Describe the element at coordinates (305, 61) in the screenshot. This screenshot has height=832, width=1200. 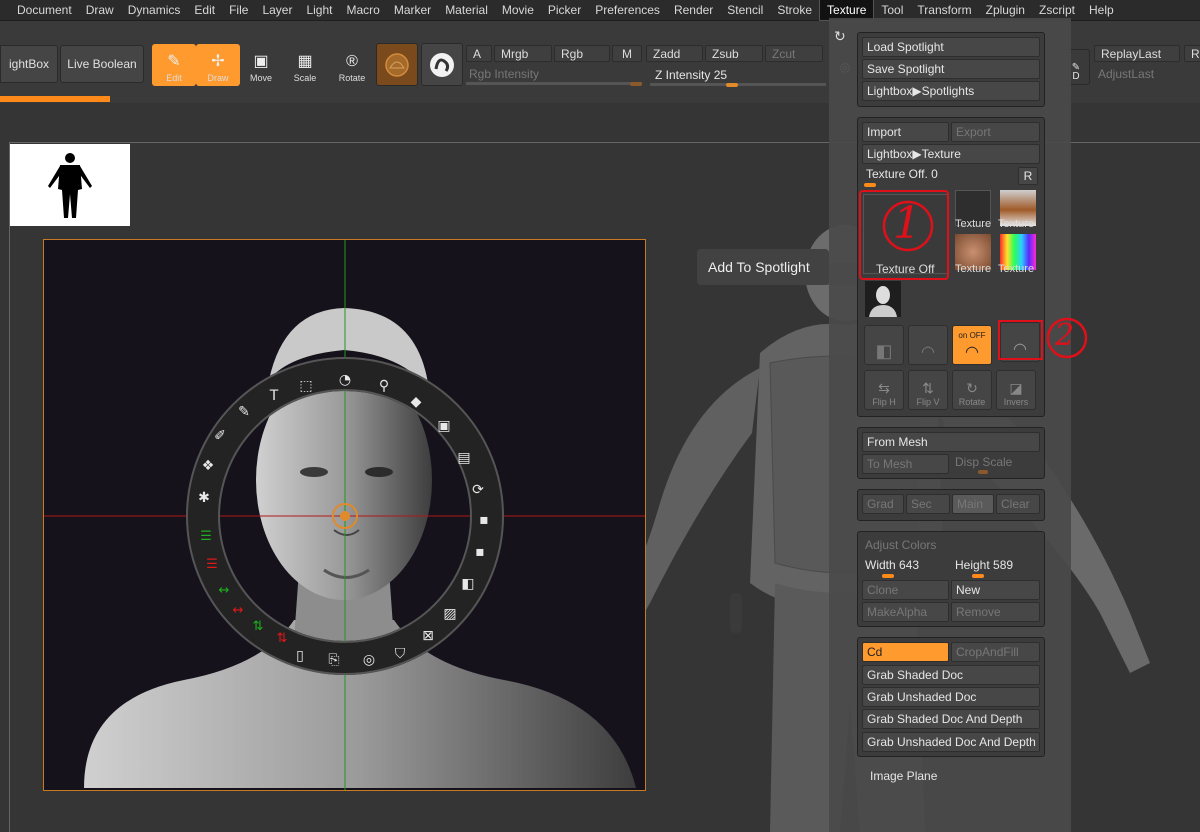
I see `scale-icon: ▦` at that location.